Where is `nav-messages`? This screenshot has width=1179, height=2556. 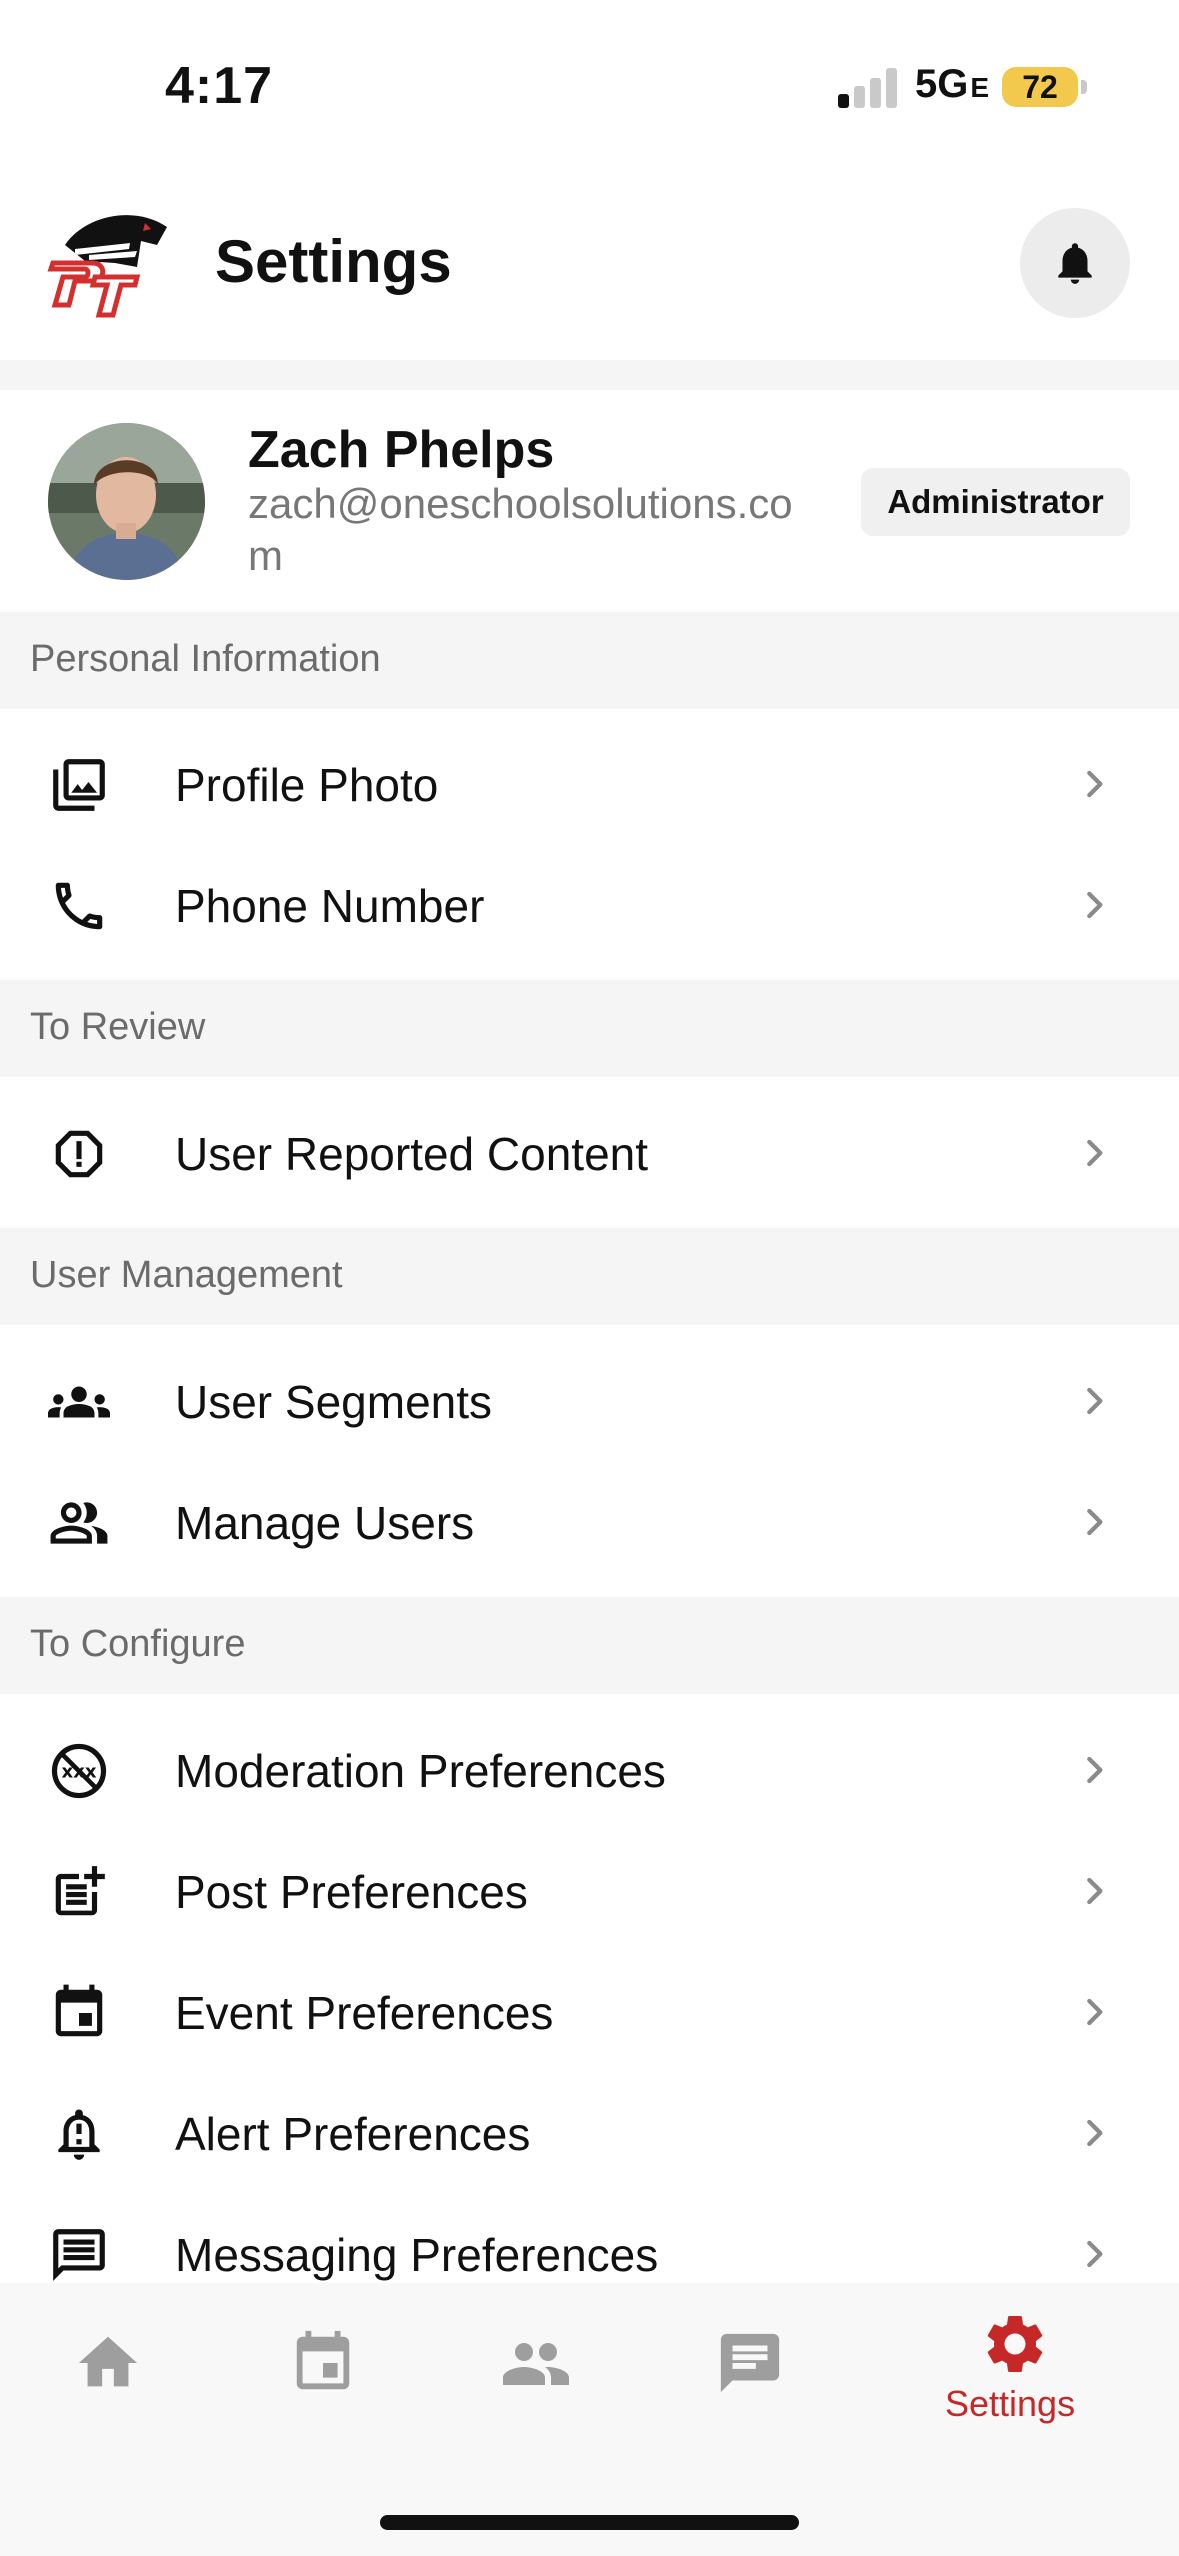 nav-messages is located at coordinates (749, 2358).